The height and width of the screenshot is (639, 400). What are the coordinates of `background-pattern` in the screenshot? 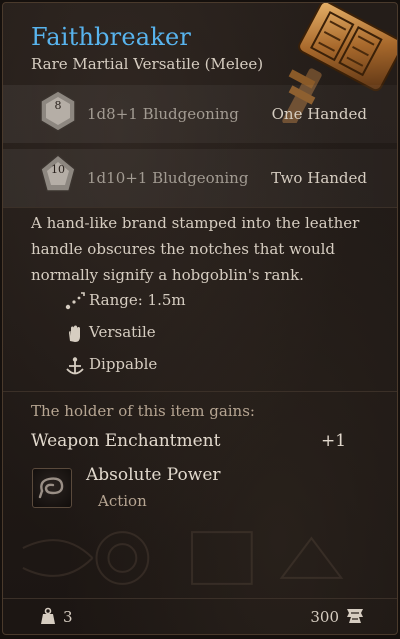 It's located at (183, 558).